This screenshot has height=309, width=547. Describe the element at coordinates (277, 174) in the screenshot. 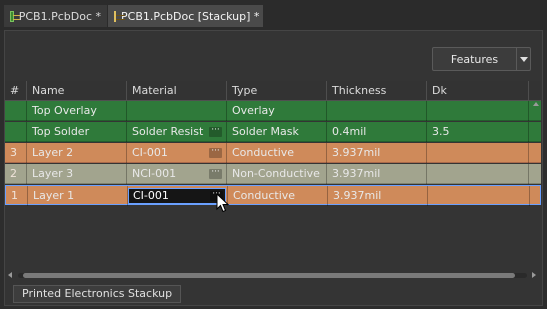

I see `layer-type: Non-Conductive` at that location.